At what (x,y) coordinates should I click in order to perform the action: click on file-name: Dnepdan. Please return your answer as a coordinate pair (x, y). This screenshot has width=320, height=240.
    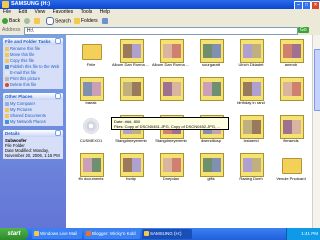
    Looking at the image, I should click on (171, 179).